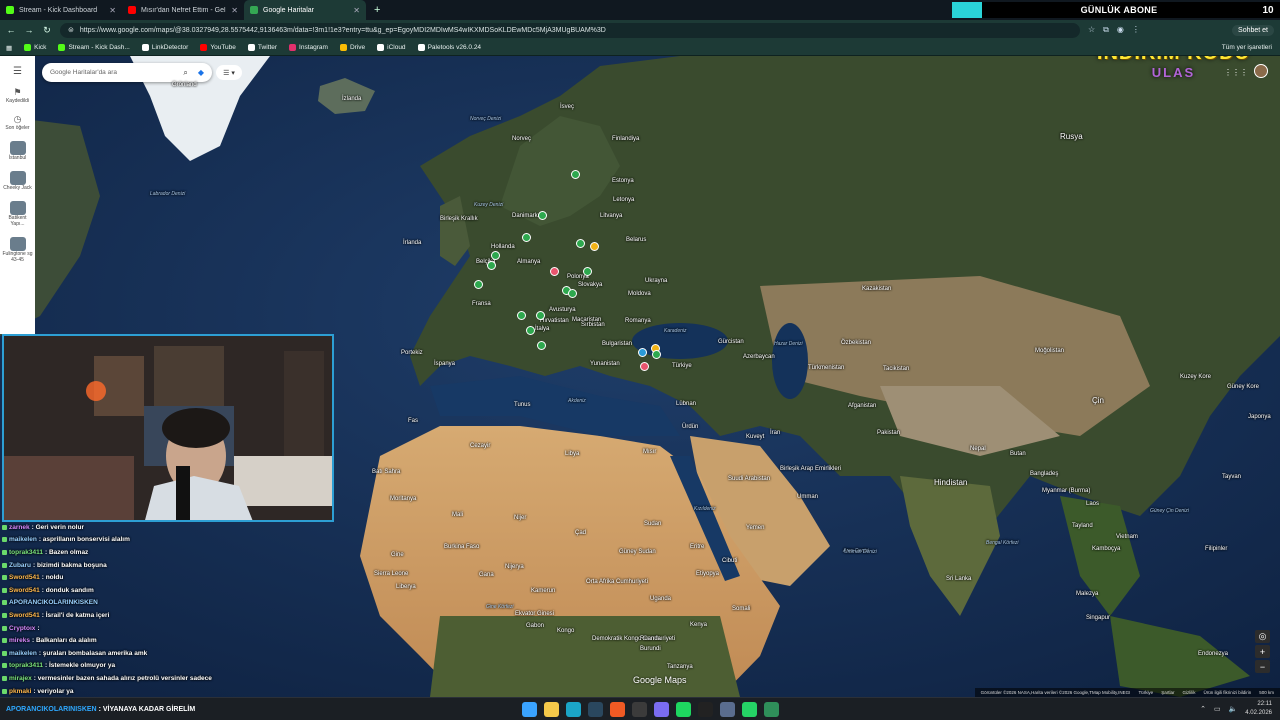 Image resolution: width=1280 pixels, height=720 pixels. I want to click on sidebar-item-istanbul: İstanbul, so click(18, 151).